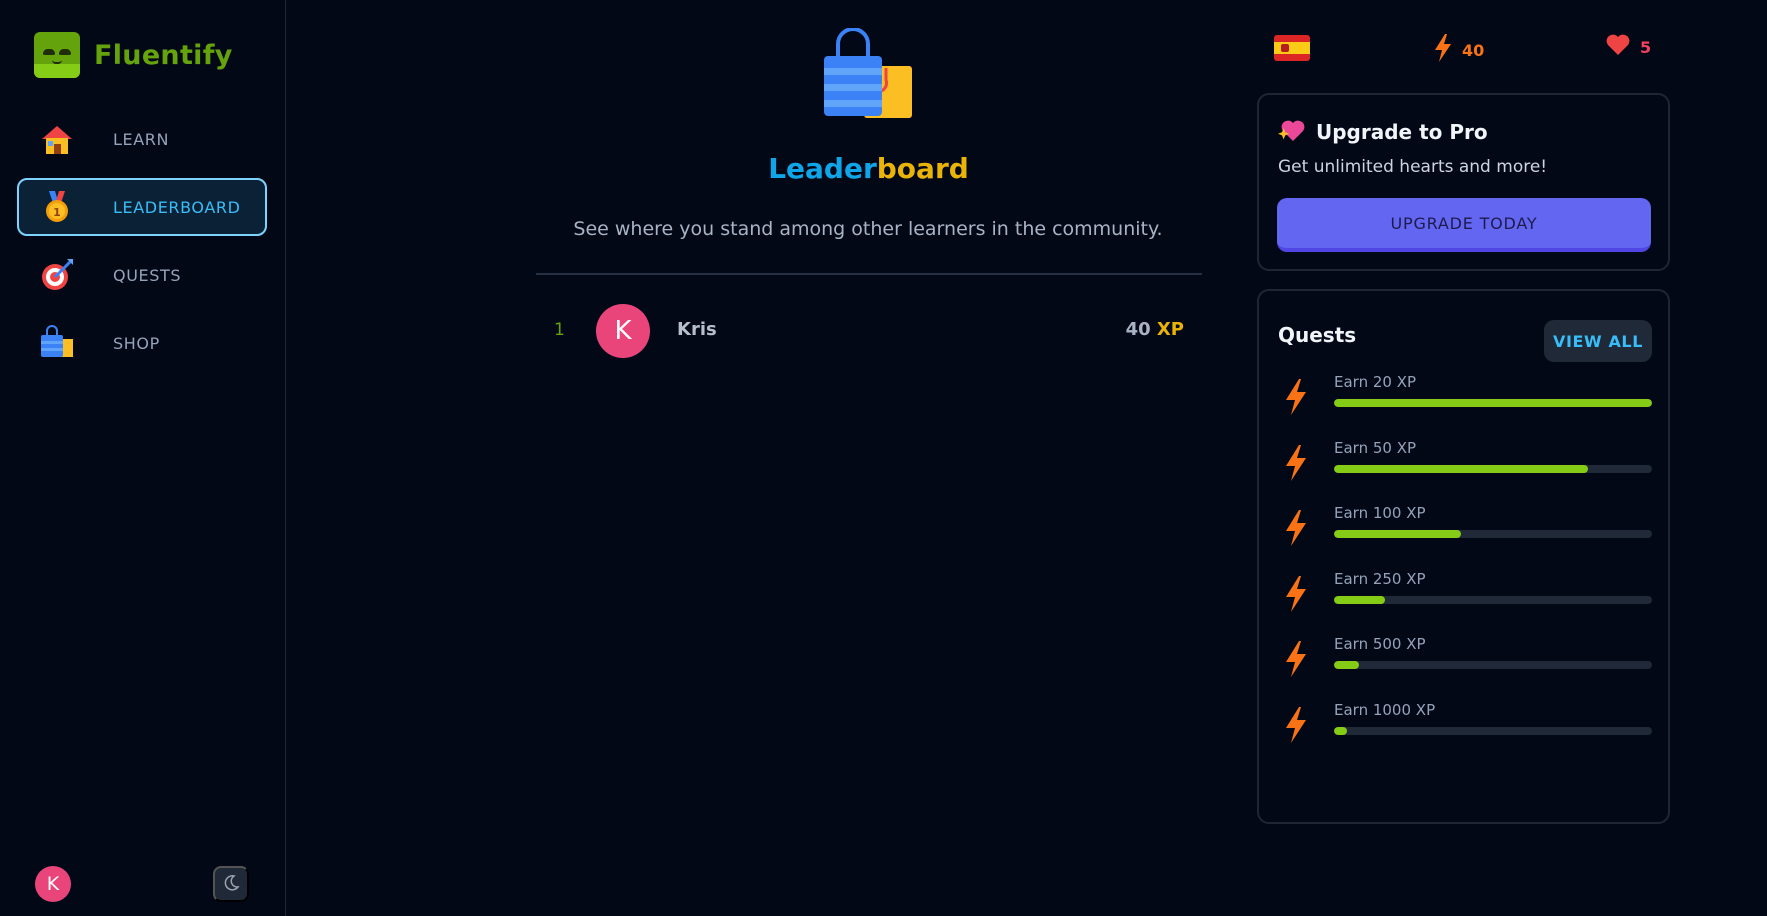  What do you see at coordinates (1154, 329) in the screenshot?
I see `user-xp: 40 XP` at bounding box center [1154, 329].